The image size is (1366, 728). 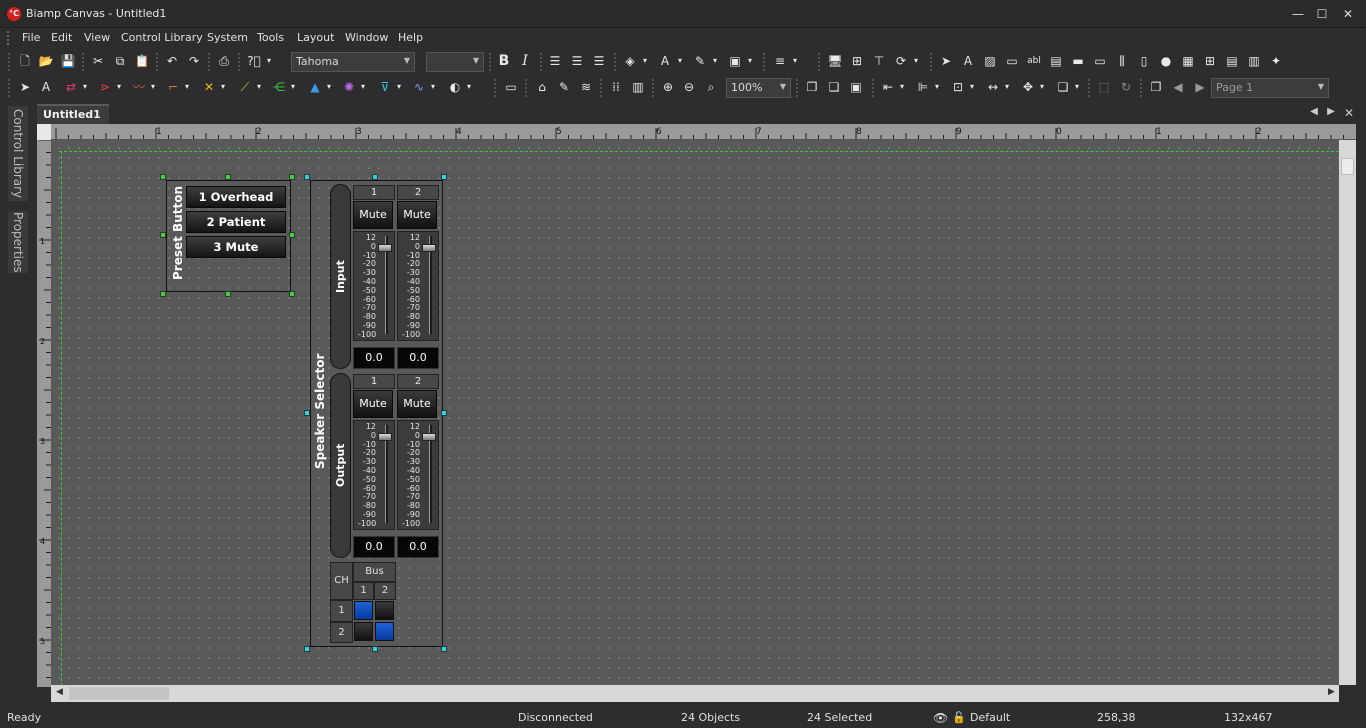 I want to click on select-arrow-icon: ➤, so click(x=25, y=87).